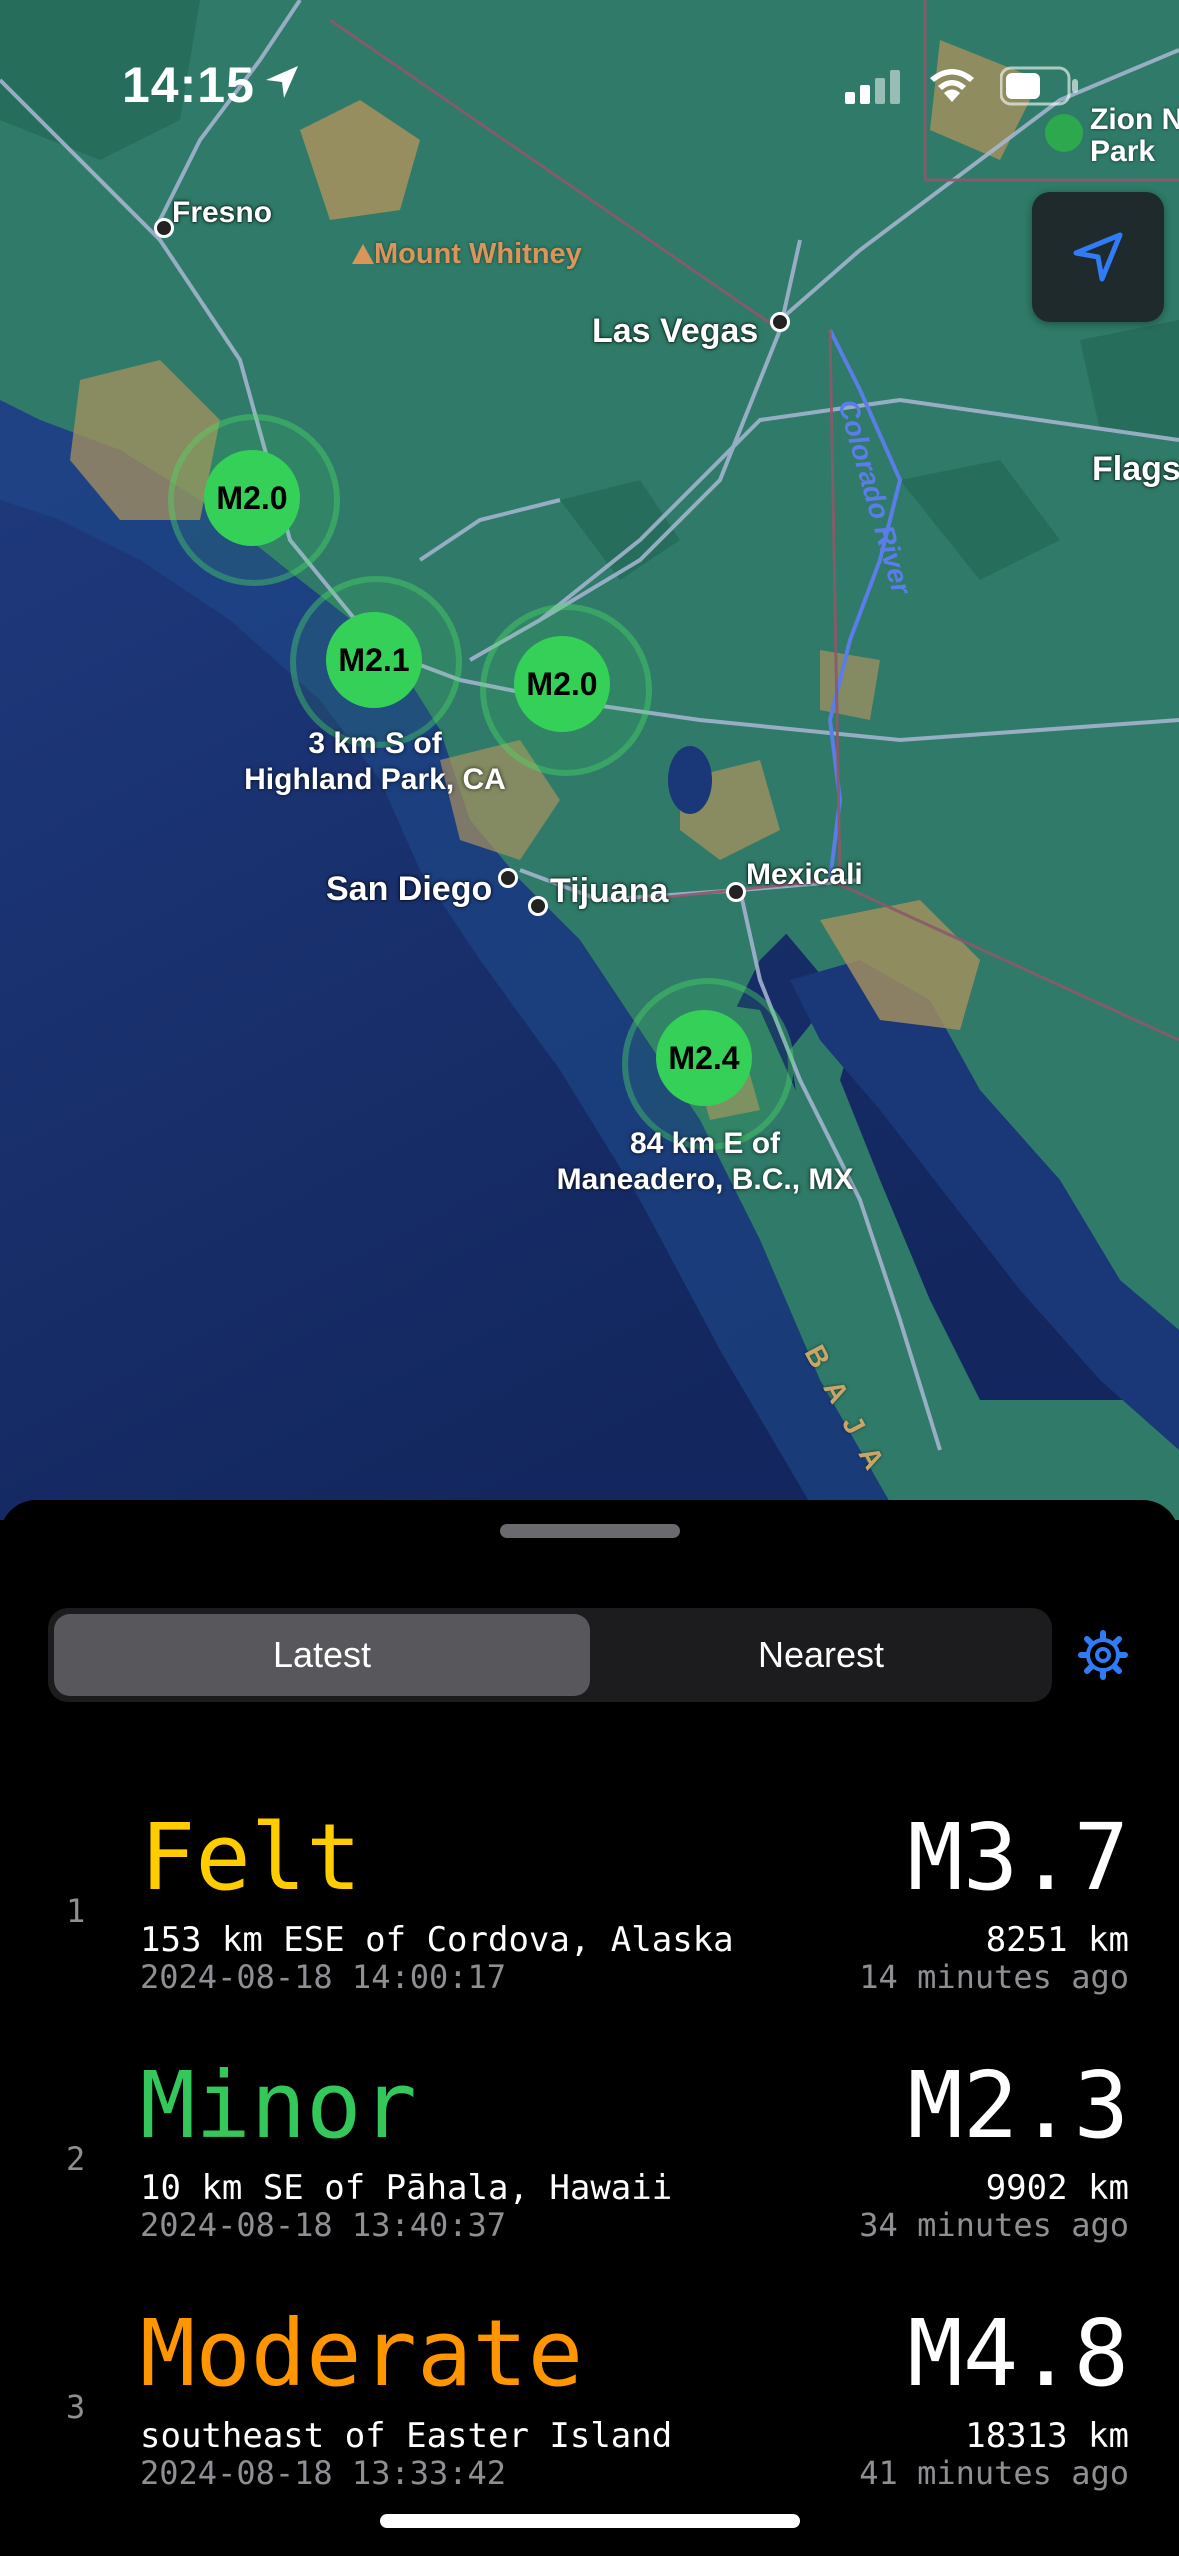  What do you see at coordinates (1057, 2188) in the screenshot?
I see `quake-distance: 9902 km` at bounding box center [1057, 2188].